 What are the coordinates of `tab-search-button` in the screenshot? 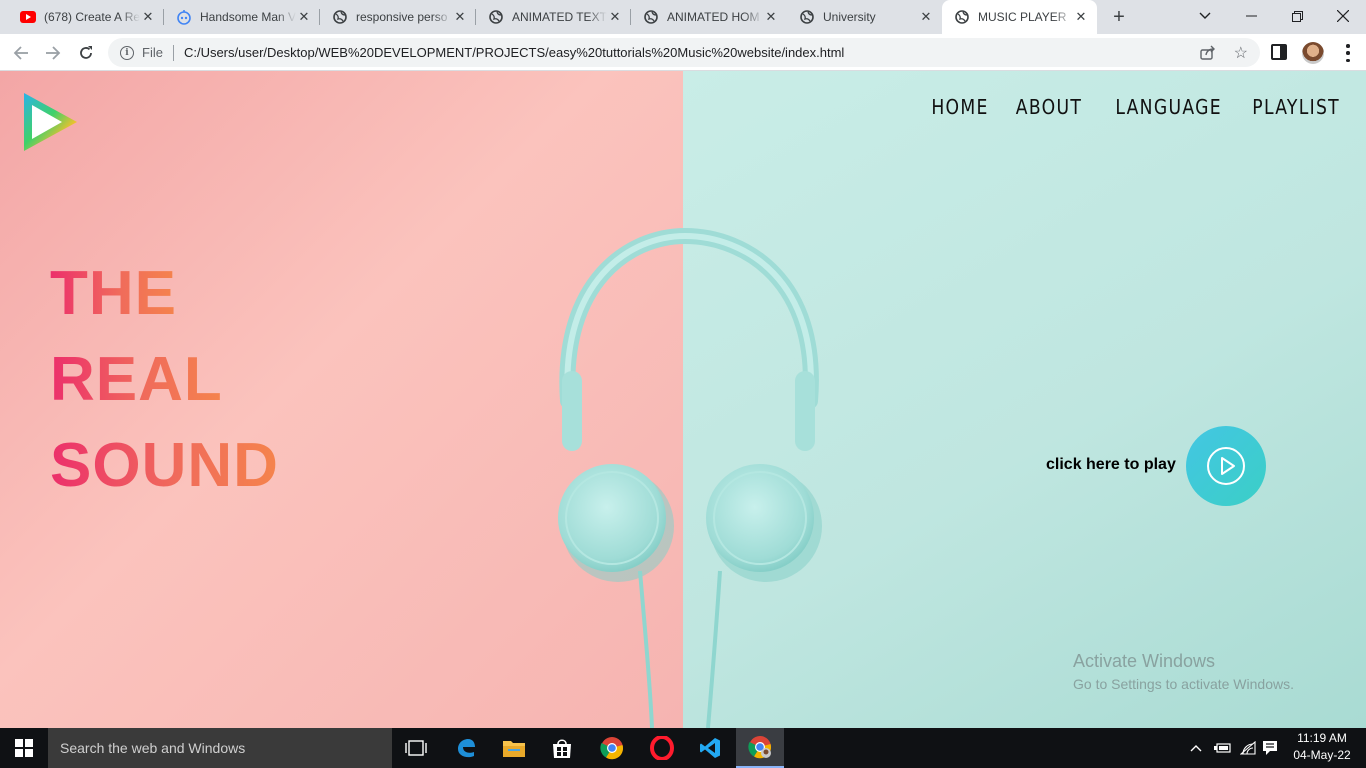 It's located at (1205, 16).